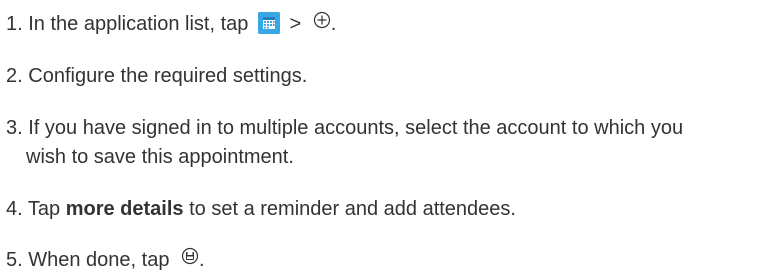  Describe the element at coordinates (124, 209) in the screenshot. I see `step-bold-term: more details` at that location.